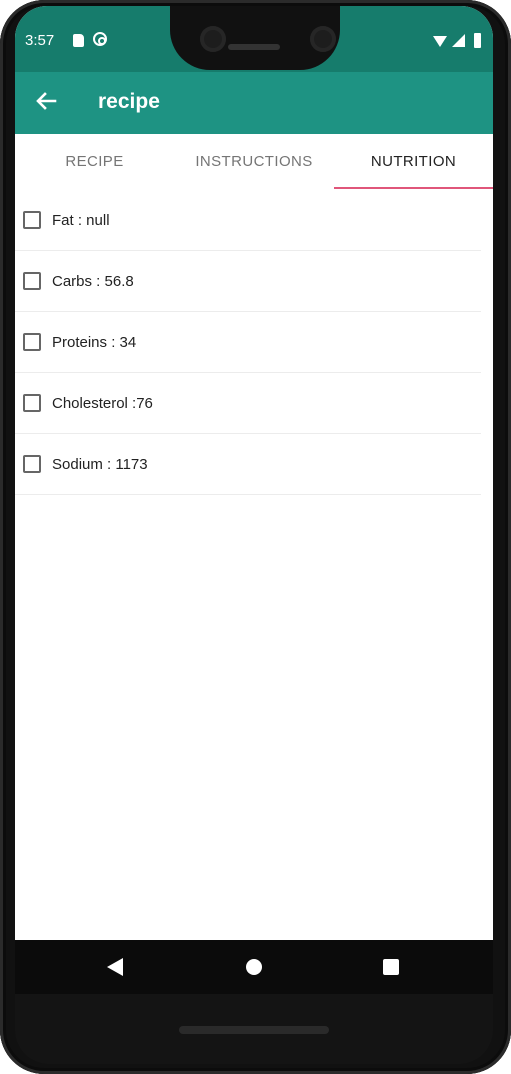  What do you see at coordinates (248, 342) in the screenshot?
I see `list-item: Proteins : 34` at bounding box center [248, 342].